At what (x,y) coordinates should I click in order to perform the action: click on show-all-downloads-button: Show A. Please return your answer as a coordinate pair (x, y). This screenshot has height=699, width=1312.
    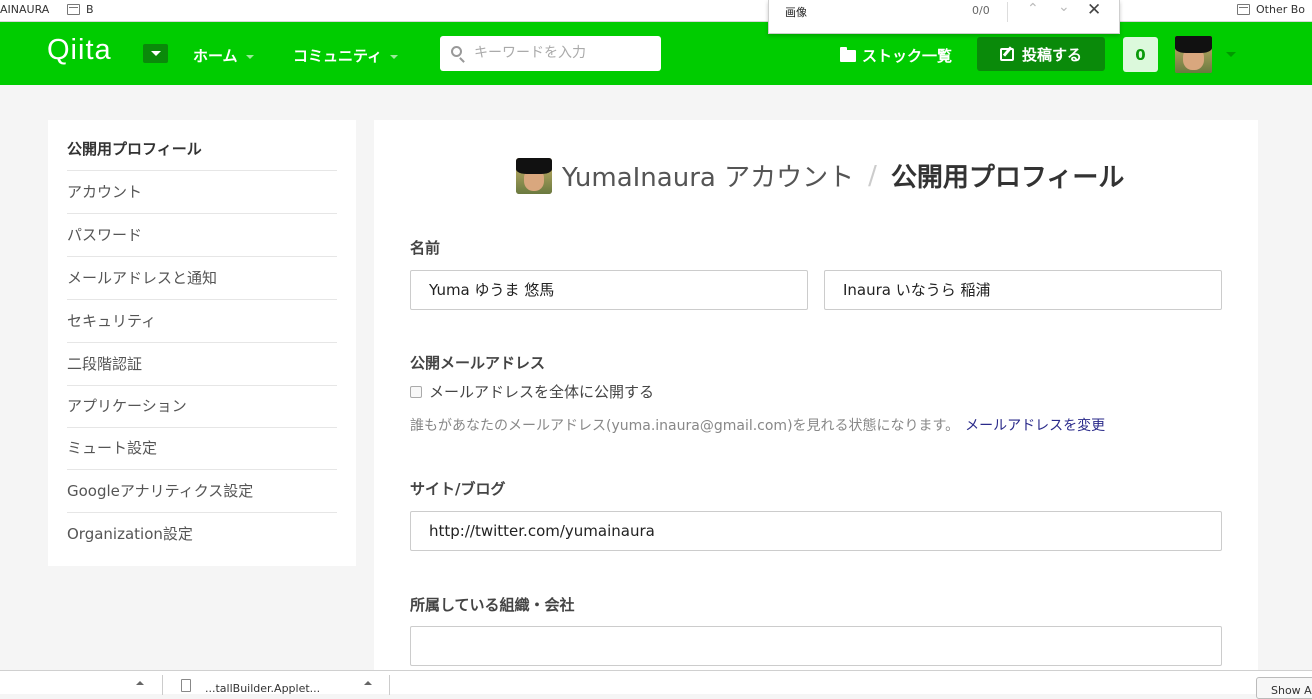
    Looking at the image, I should click on (1284, 688).